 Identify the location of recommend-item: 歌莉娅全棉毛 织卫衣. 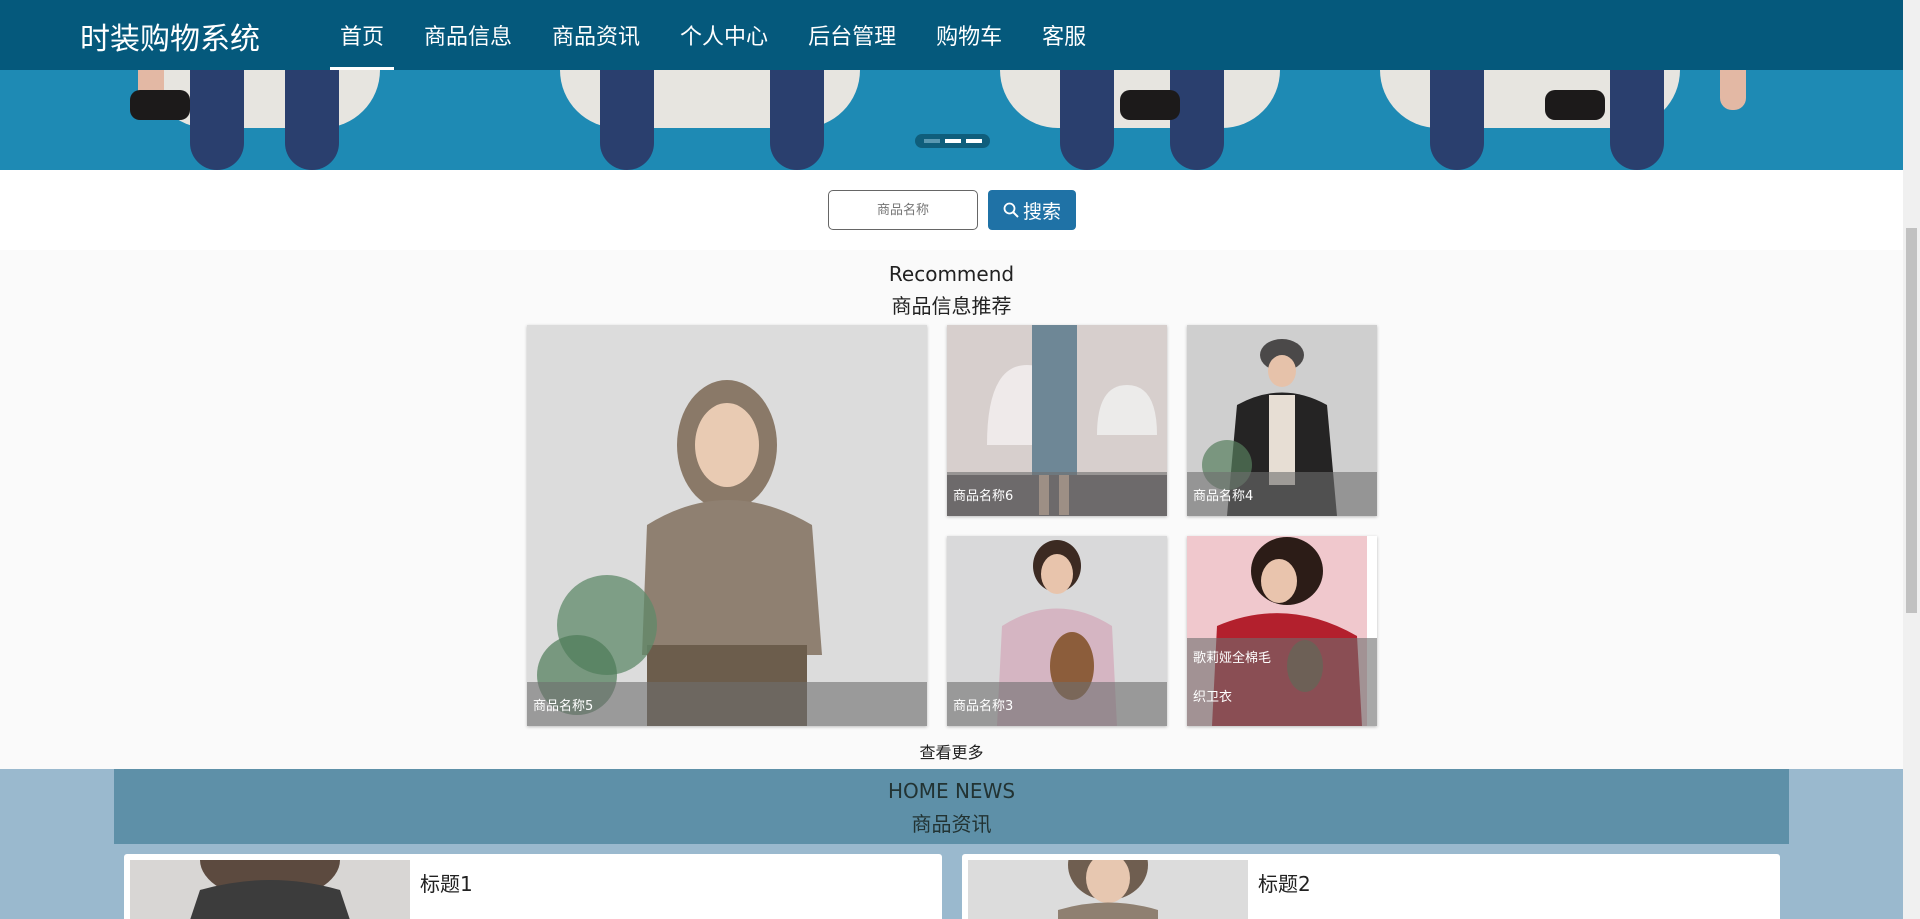
(1282, 631).